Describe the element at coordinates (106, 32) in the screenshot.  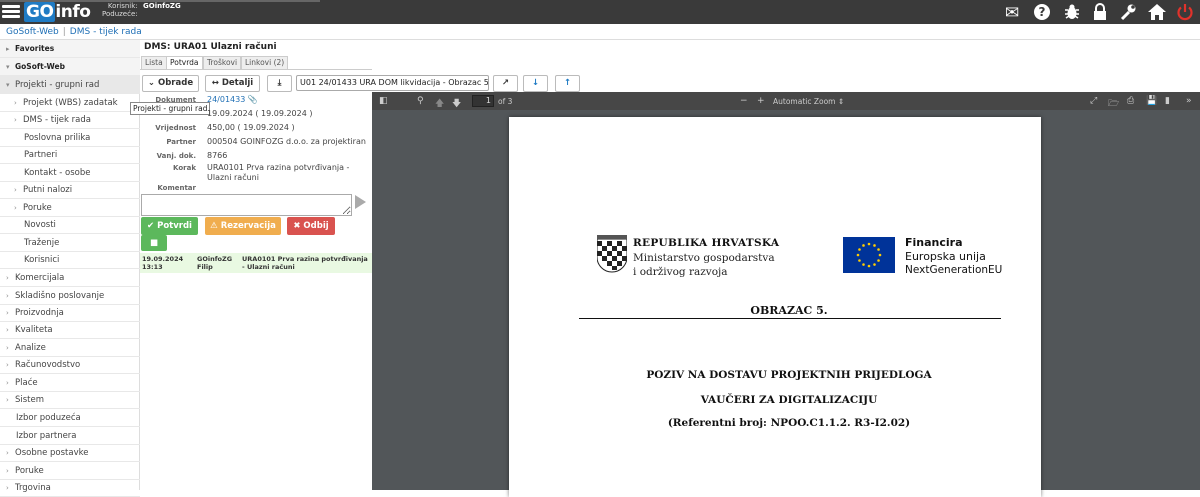
I see `breadcrumb-item: DMS - tijek rada` at that location.